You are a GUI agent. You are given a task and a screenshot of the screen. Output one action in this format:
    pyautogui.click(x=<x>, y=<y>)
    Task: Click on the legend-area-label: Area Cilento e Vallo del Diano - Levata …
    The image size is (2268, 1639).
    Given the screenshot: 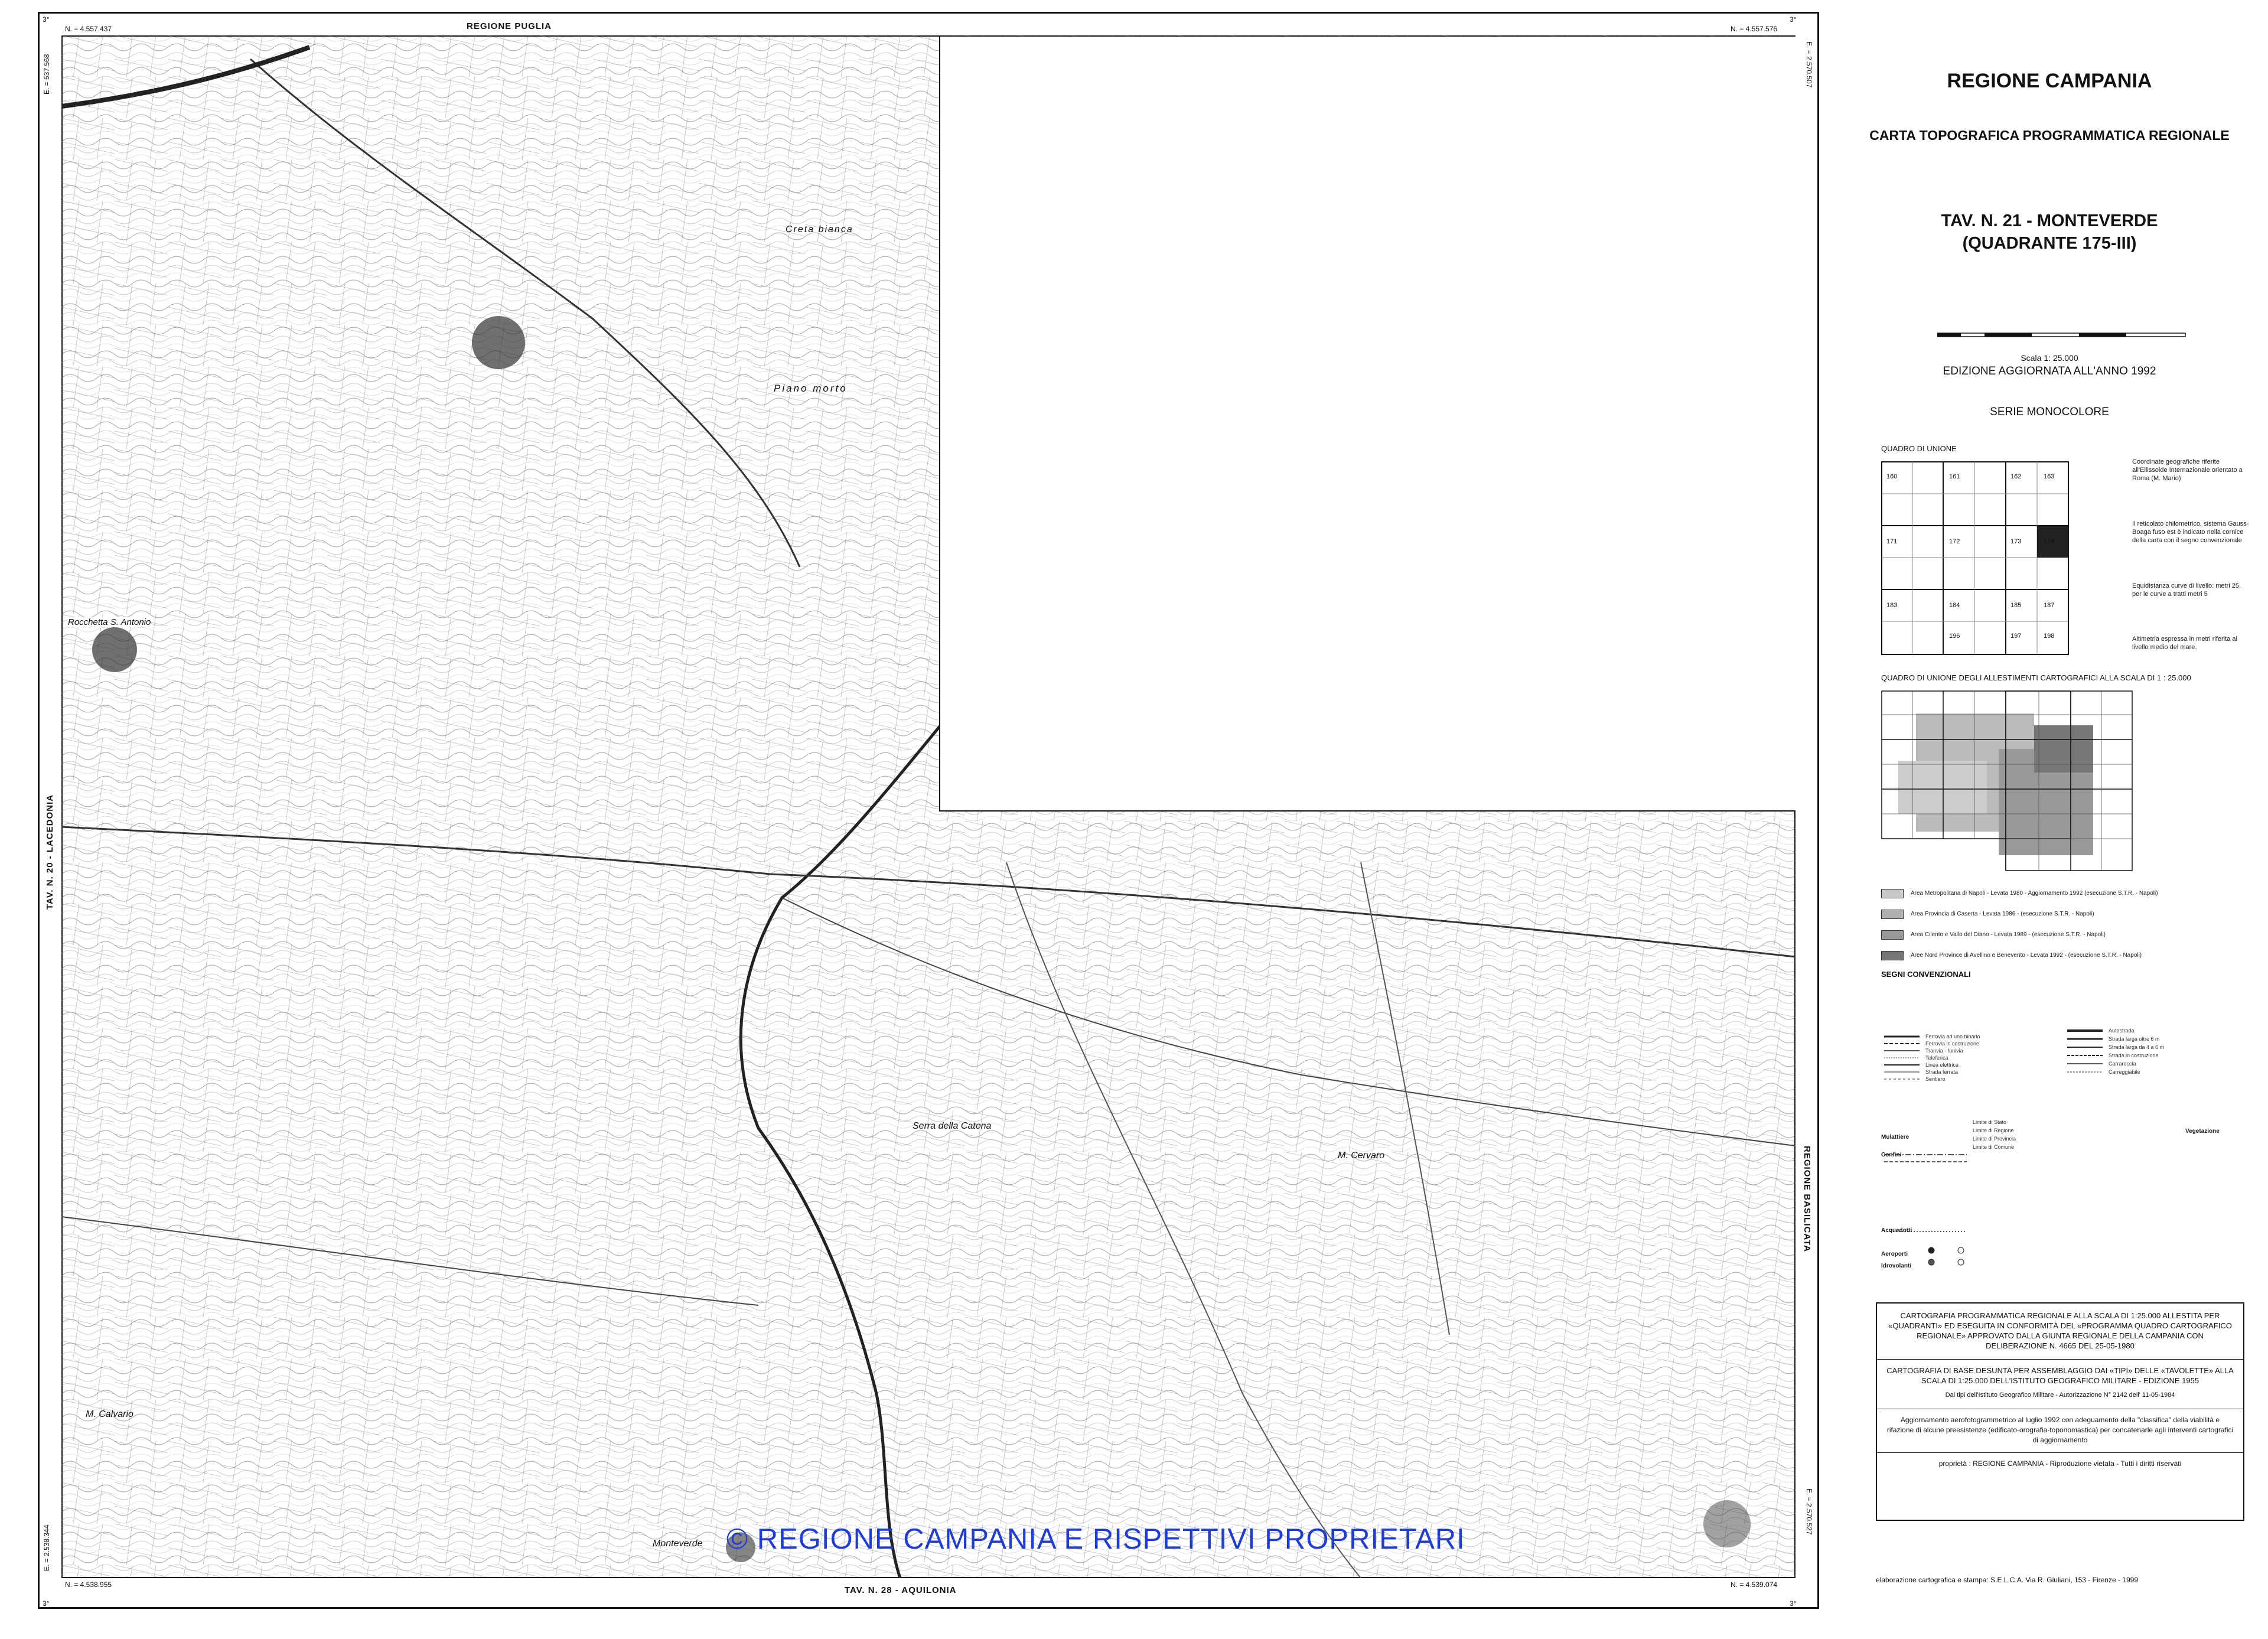 What is the action you would take?
    pyautogui.click(x=2008, y=934)
    